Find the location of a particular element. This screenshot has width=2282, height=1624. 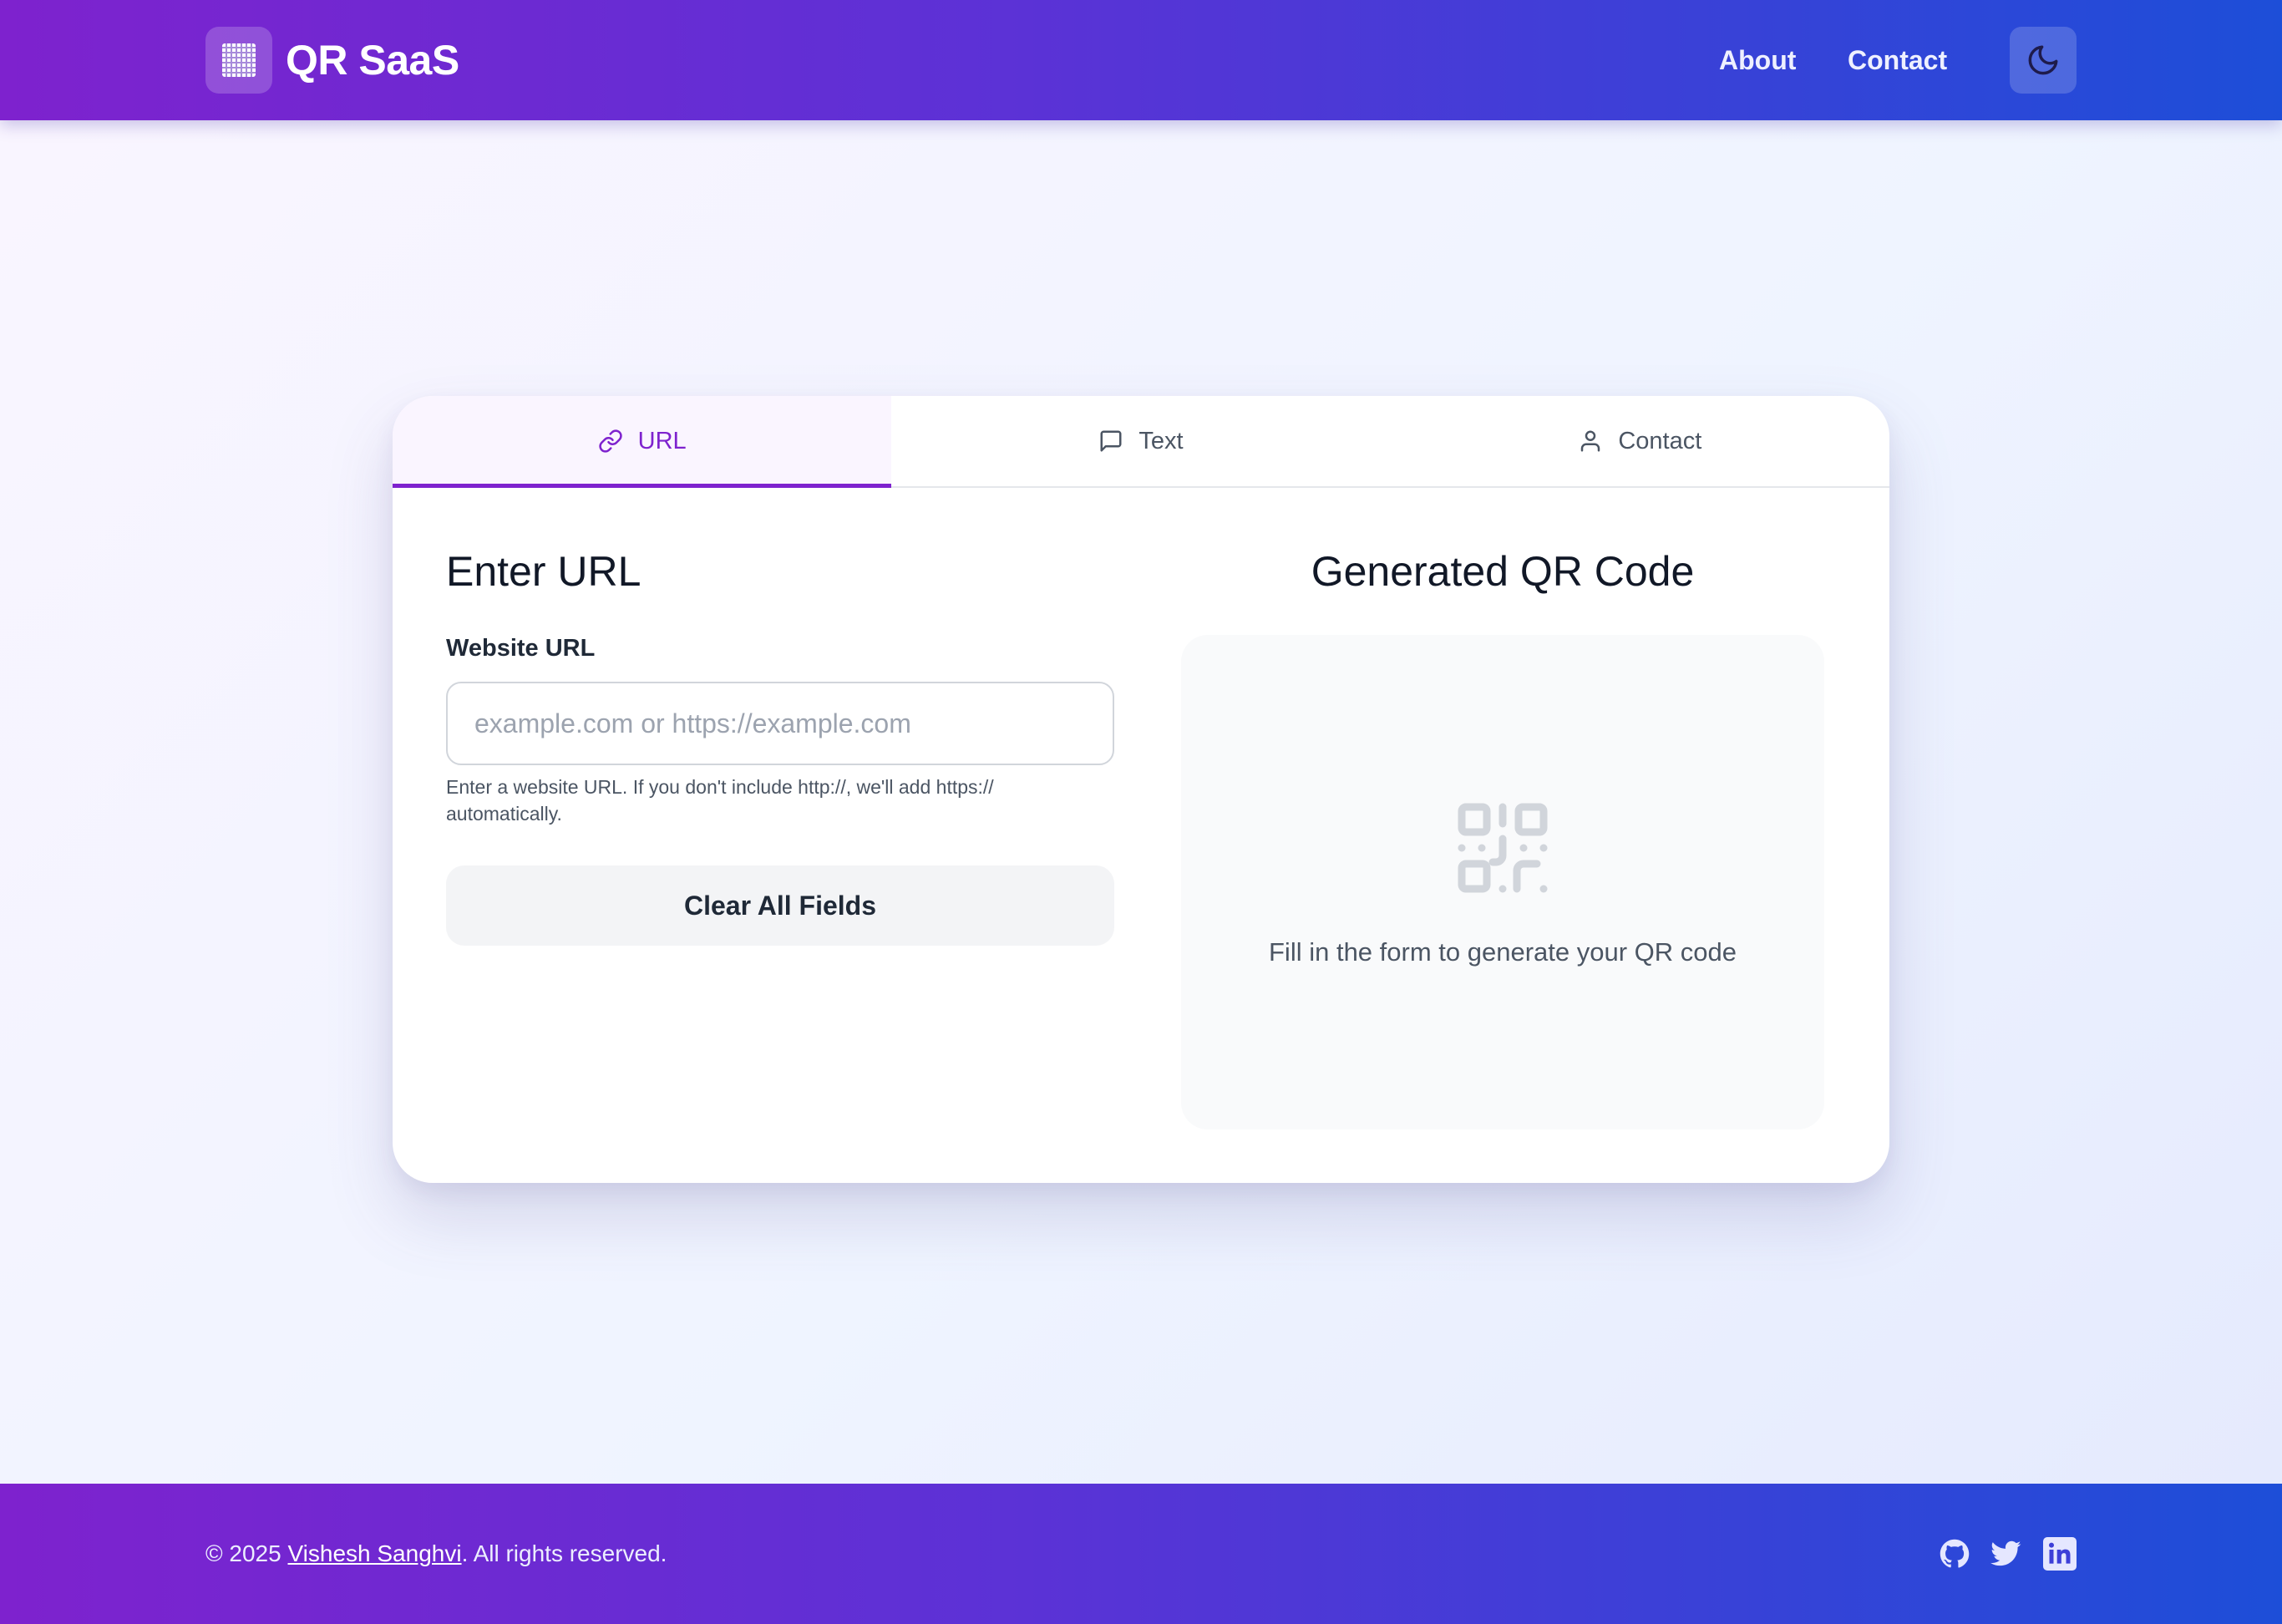

website-url-input is located at coordinates (780, 723).